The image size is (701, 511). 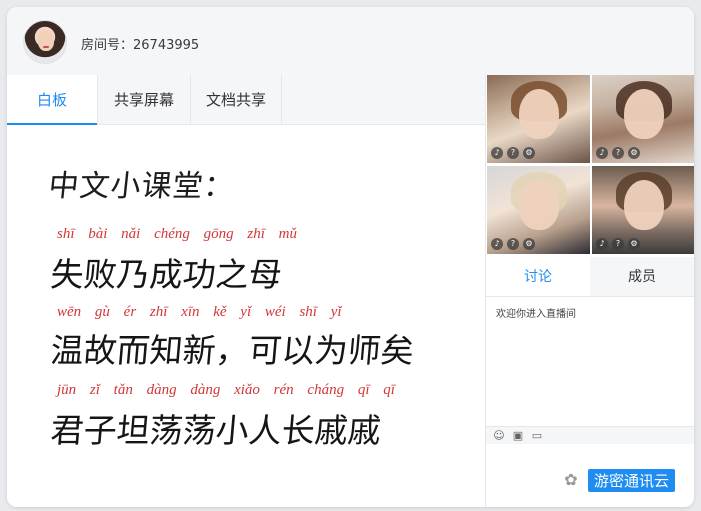 What do you see at coordinates (216, 430) in the screenshot?
I see `chinese-line-3: 君子坦荡荡小人长戚戚` at bounding box center [216, 430].